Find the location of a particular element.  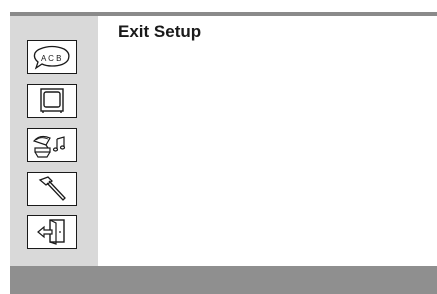

sidebar-item-setup is located at coordinates (52, 189).